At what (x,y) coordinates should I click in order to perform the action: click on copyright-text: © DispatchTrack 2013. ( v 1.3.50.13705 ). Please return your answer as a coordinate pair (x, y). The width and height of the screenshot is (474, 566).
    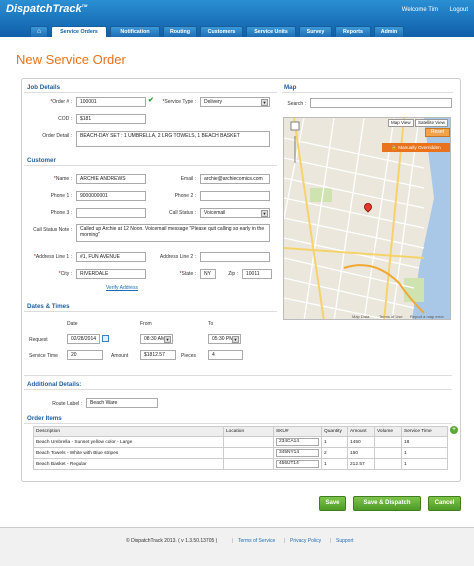
    Looking at the image, I should click on (172, 541).